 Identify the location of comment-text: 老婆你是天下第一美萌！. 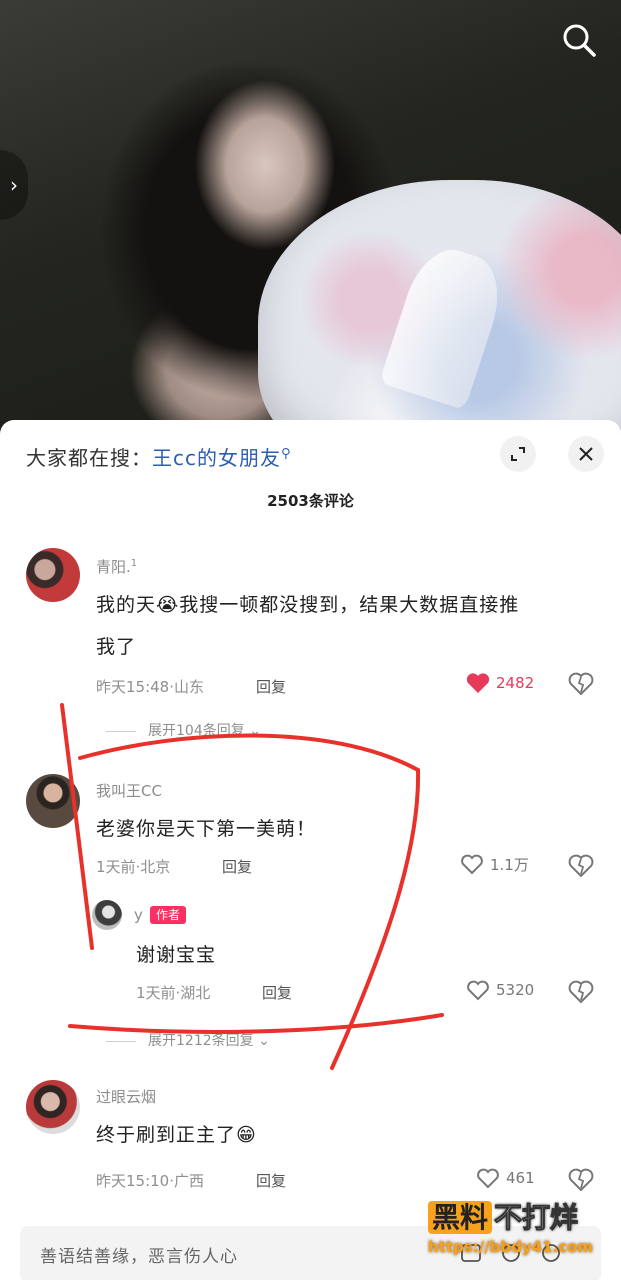
(206, 829).